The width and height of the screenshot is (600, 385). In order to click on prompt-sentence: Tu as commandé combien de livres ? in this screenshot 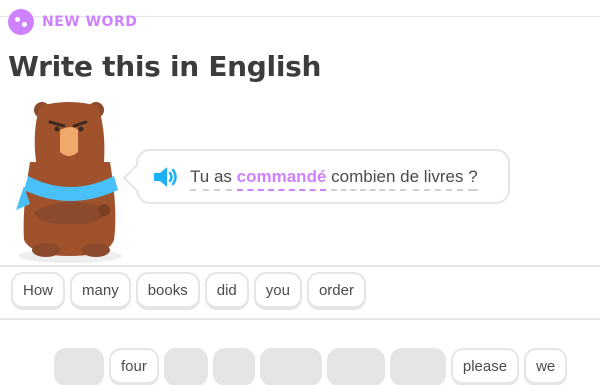, I will do `click(334, 178)`.